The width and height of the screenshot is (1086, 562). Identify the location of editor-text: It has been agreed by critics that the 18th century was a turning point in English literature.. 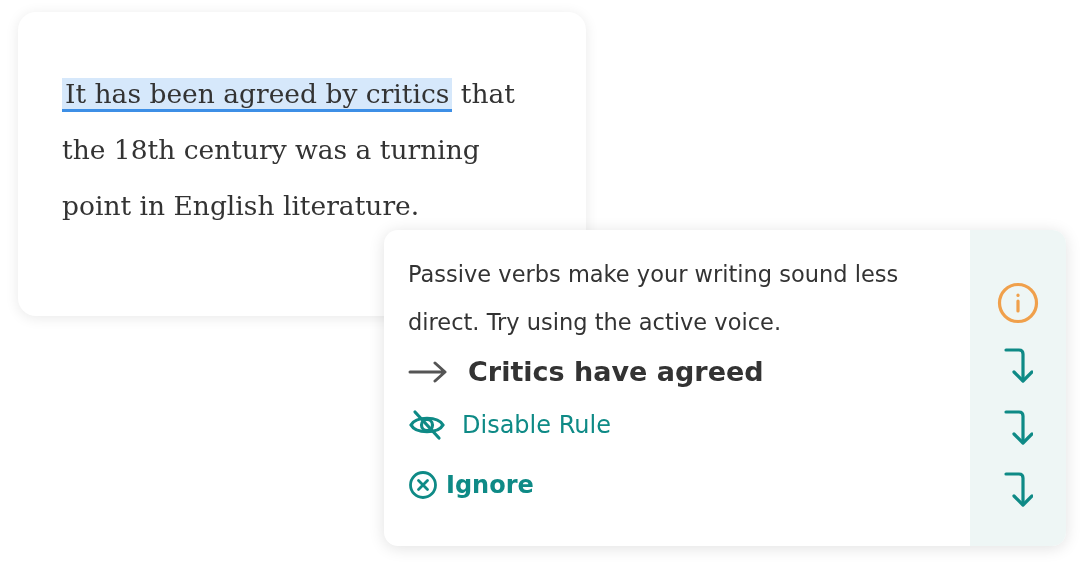
(289, 150).